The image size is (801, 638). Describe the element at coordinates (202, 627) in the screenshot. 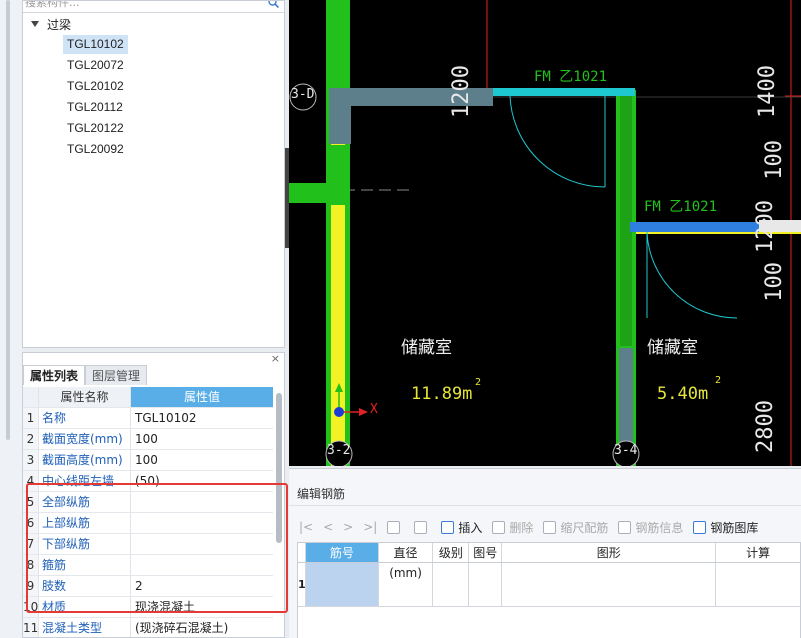

I see `property-value: (现浇碎石混凝土)` at that location.